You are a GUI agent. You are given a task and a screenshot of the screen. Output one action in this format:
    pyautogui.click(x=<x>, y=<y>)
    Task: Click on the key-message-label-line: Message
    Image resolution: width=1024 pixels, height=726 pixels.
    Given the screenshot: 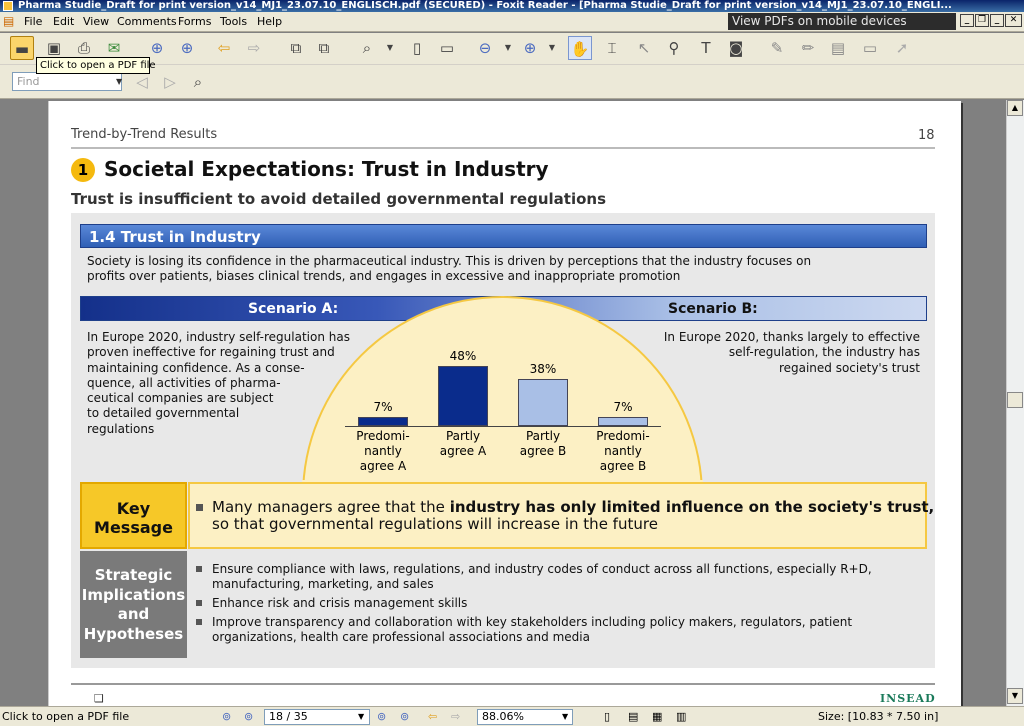 What is the action you would take?
    pyautogui.click(x=133, y=527)
    